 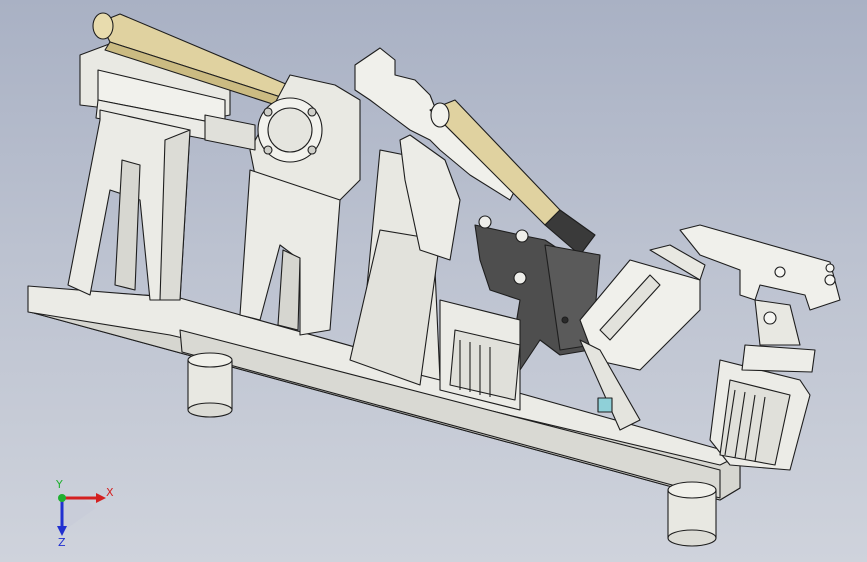 I want to click on coordinate-triad: X Y Z, so click(x=80, y=513).